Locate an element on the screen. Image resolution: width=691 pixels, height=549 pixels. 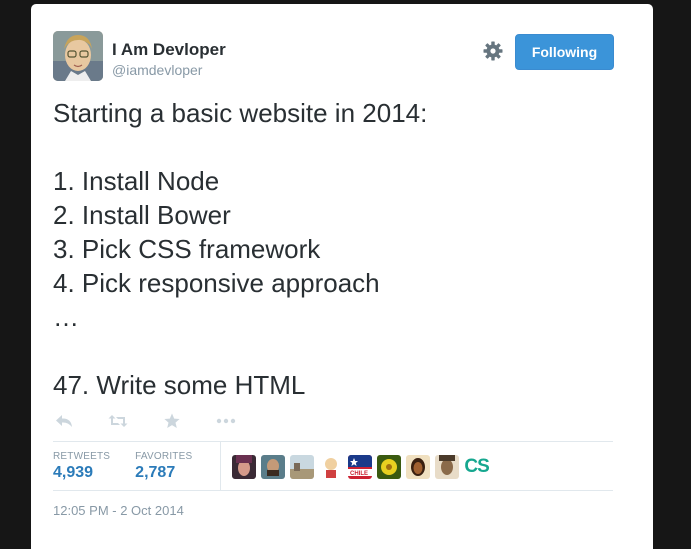
user-handle: @iamdevloper is located at coordinates (157, 70).